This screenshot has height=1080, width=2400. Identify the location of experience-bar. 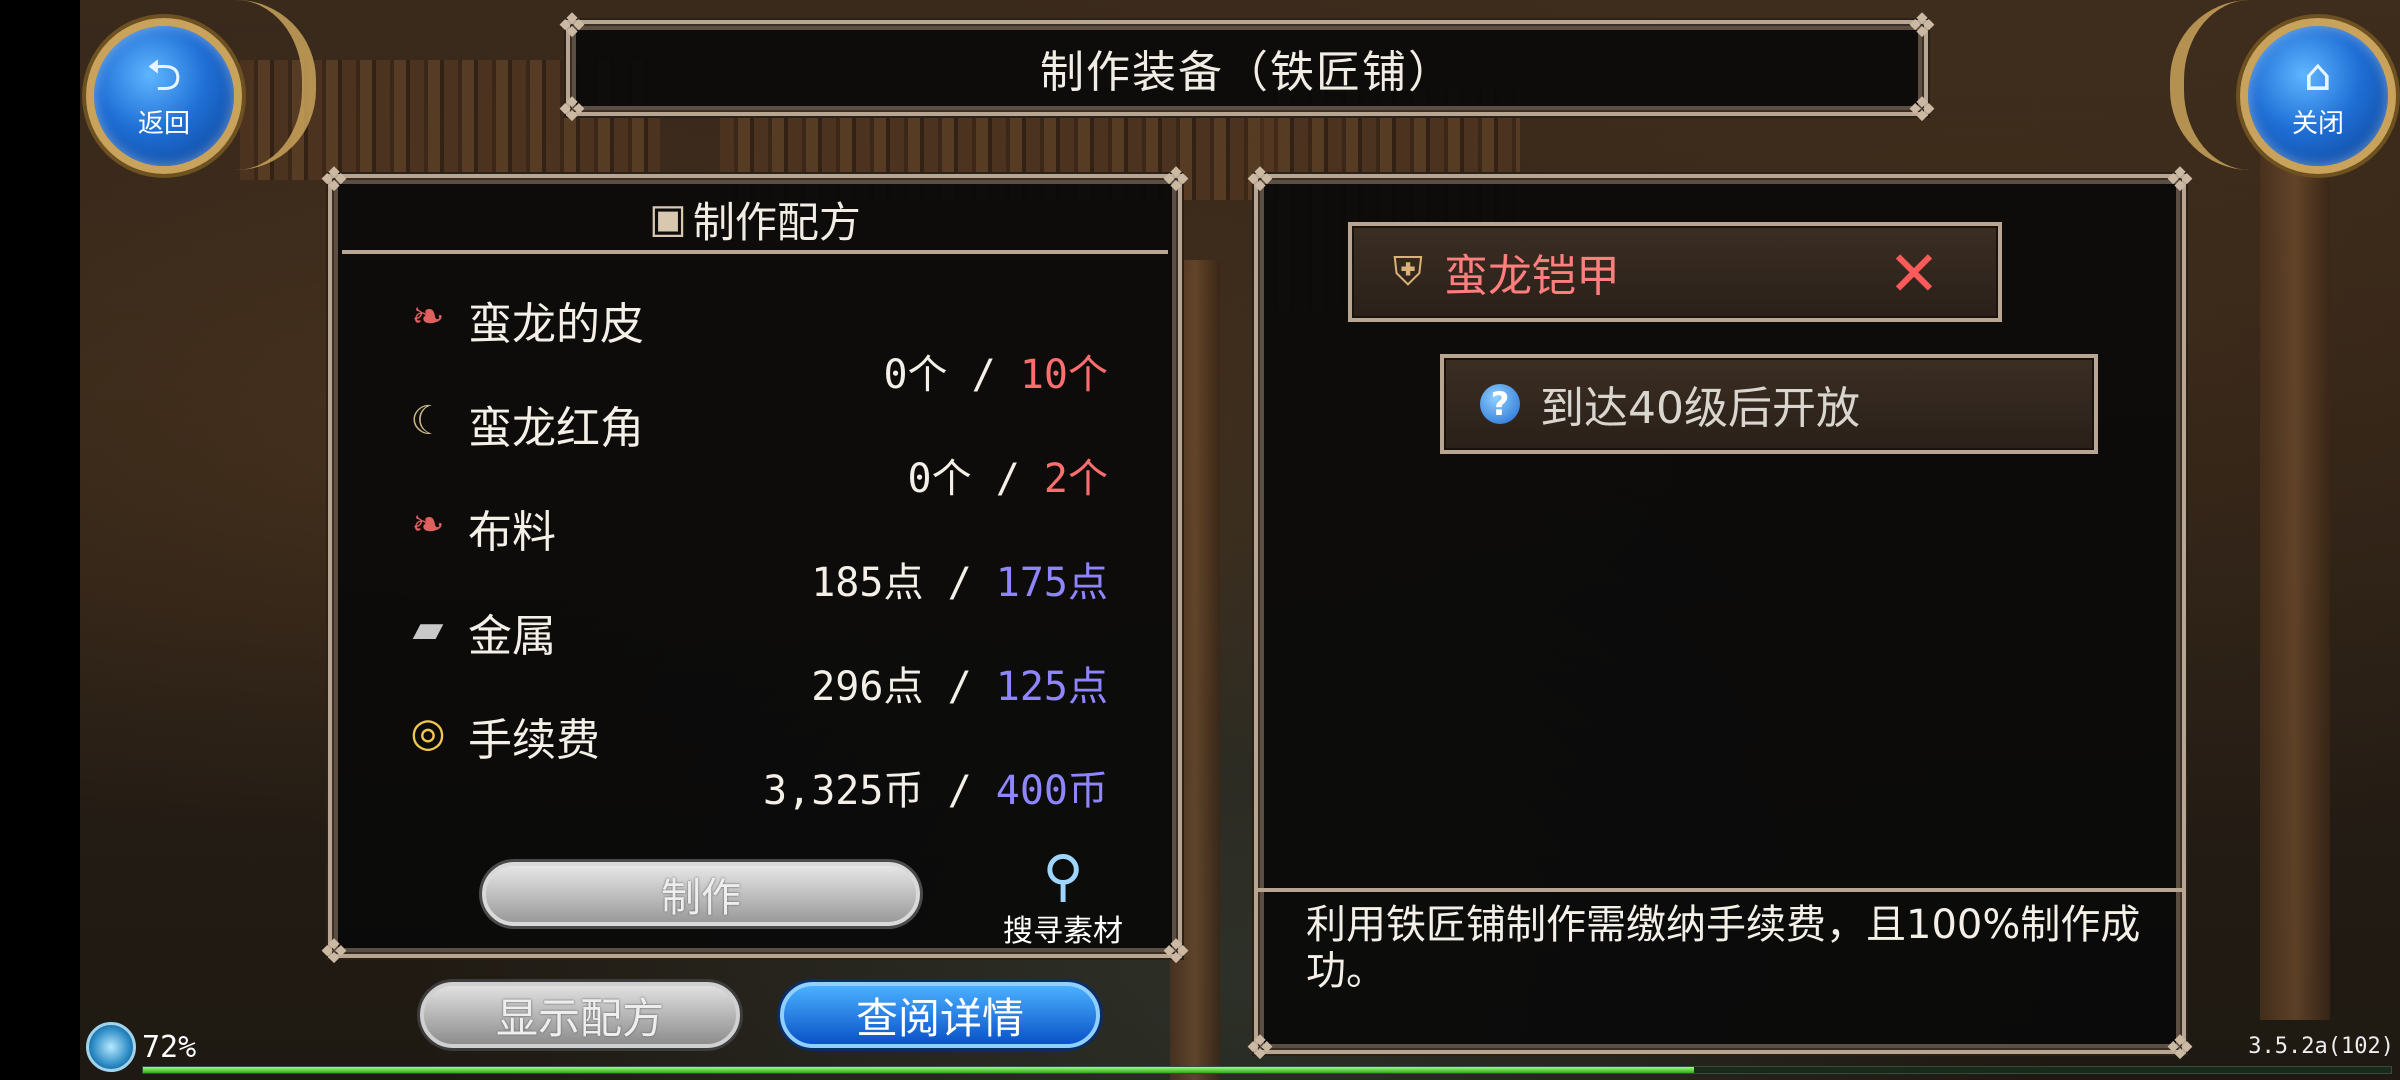
(1267, 1070).